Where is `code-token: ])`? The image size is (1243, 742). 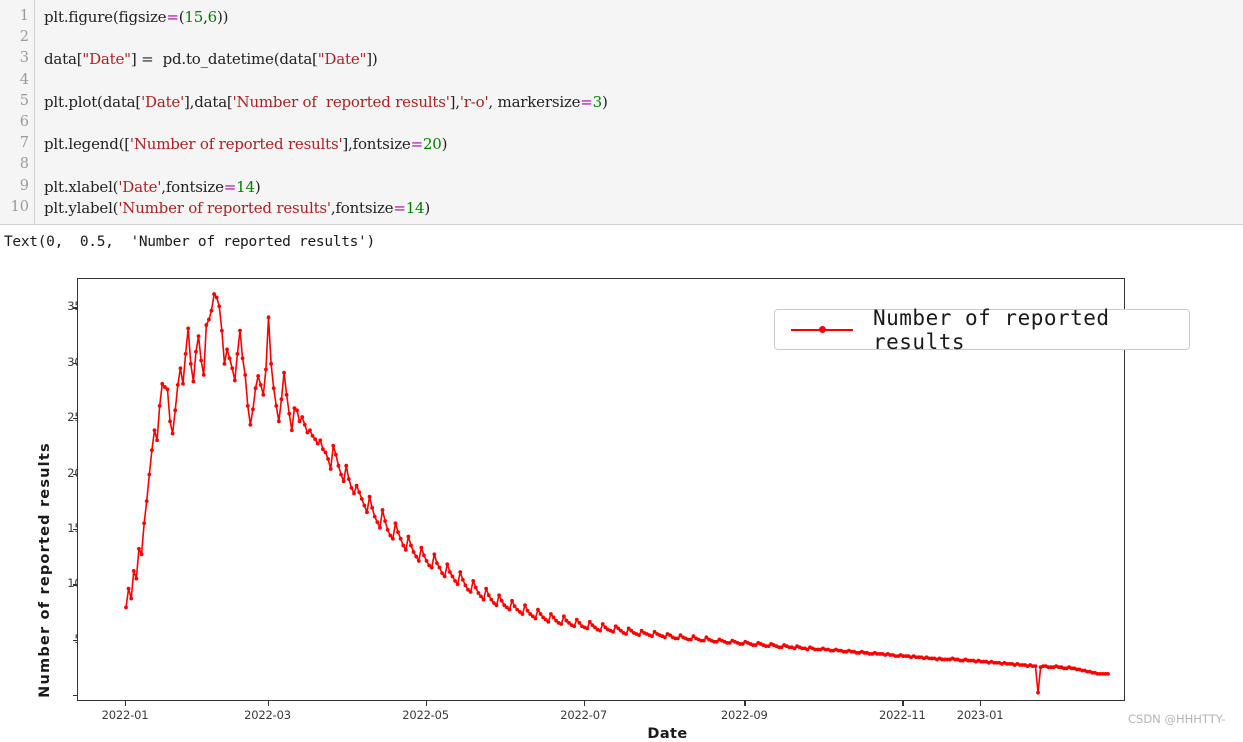
code-token: ]) is located at coordinates (372, 59).